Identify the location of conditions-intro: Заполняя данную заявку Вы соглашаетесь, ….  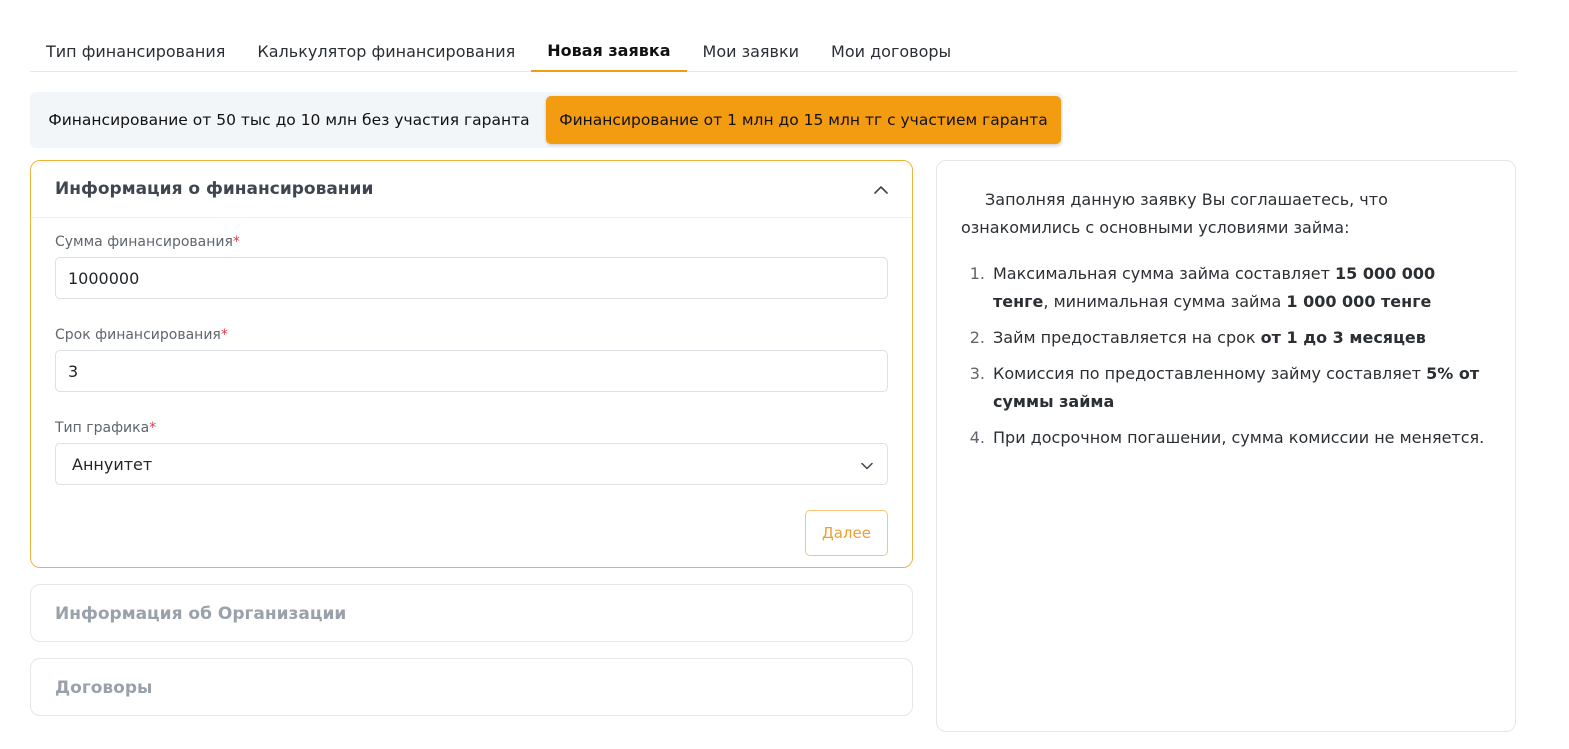
(1174, 213).